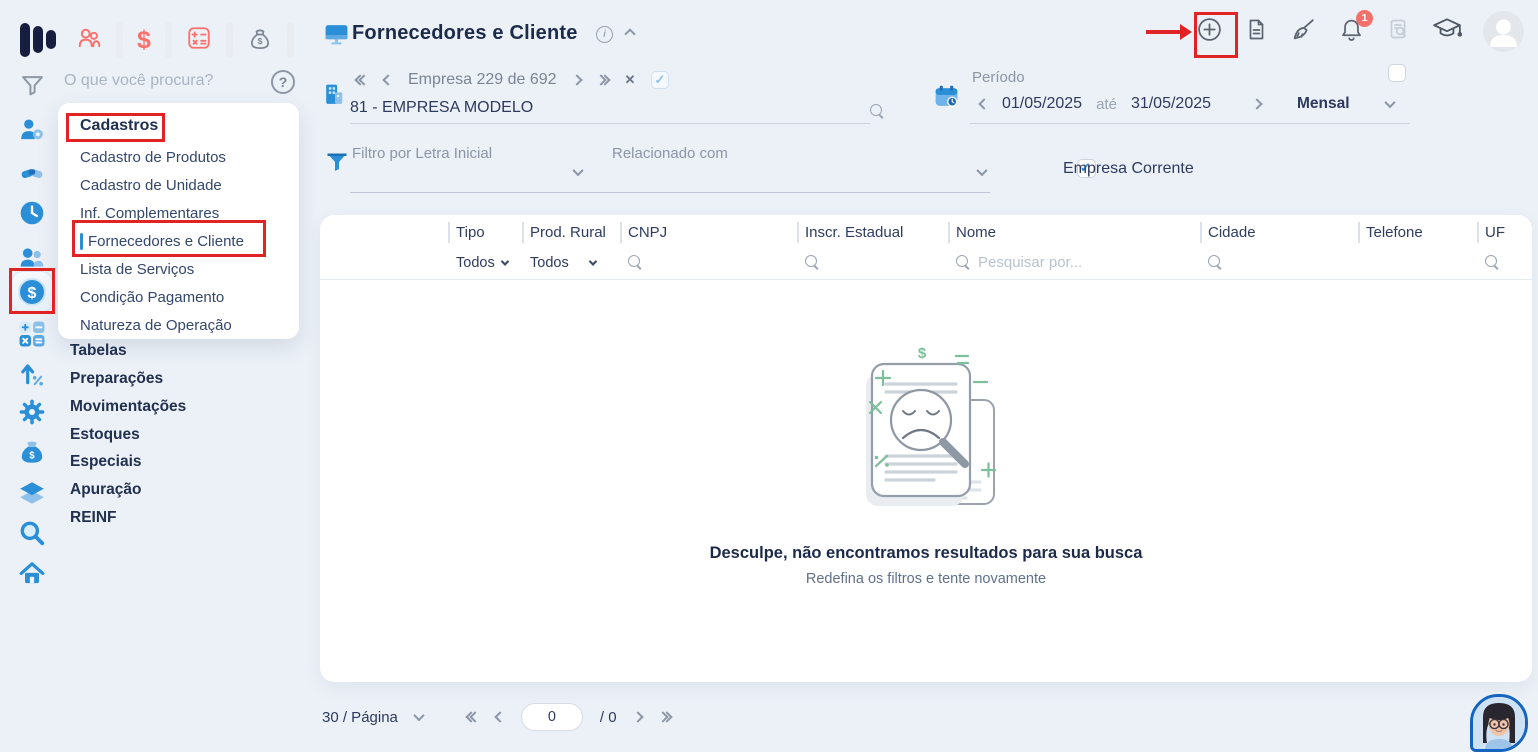  Describe the element at coordinates (388, 80) in the screenshot. I see `company-prev-button` at that location.